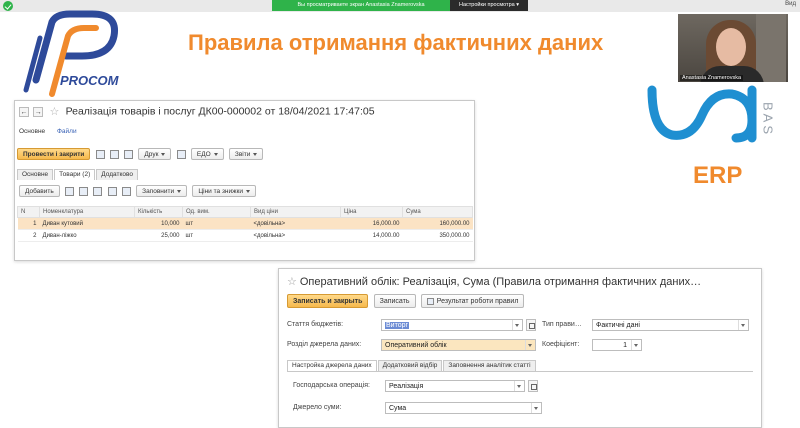 The width and height of the screenshot is (800, 428). Describe the element at coordinates (75, 174) in the screenshot. I see `tab-goods: Товари (2)` at that location.